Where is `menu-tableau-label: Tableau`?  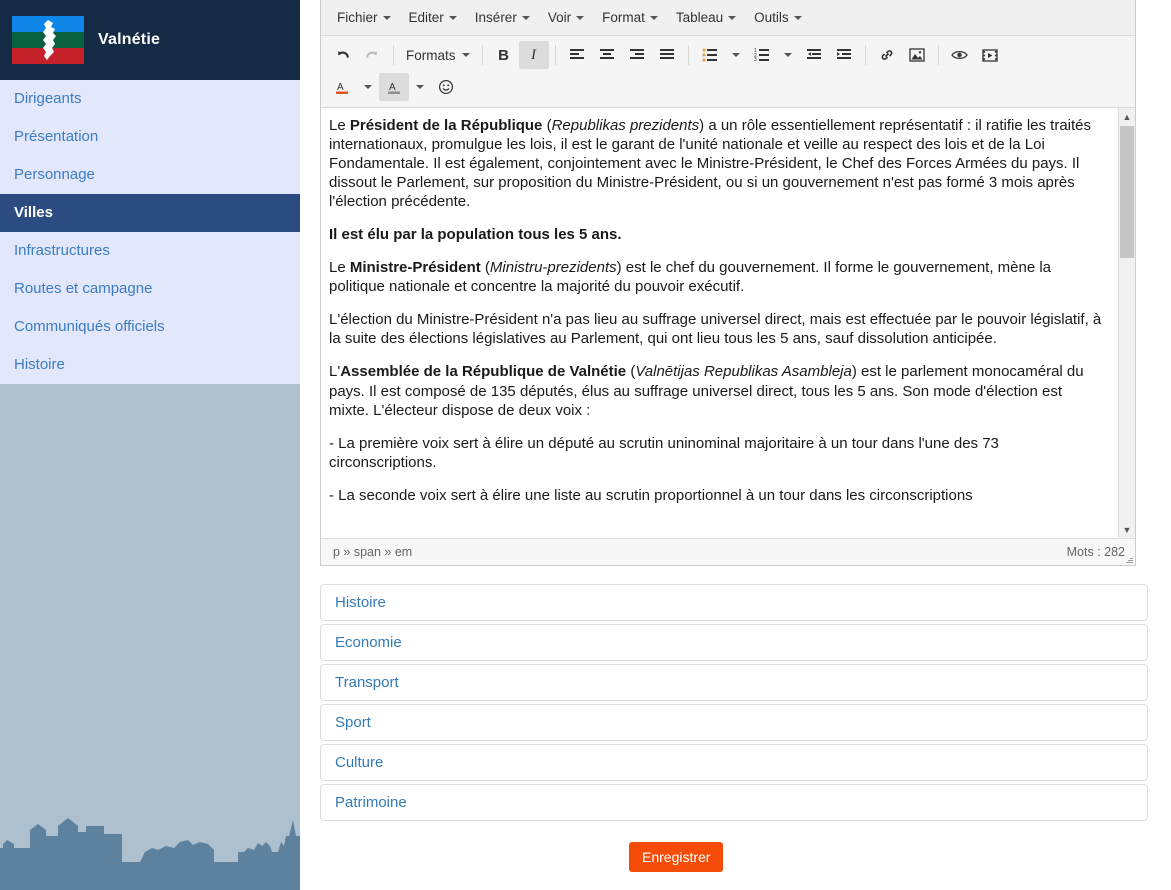
menu-tableau-label: Tableau is located at coordinates (699, 17).